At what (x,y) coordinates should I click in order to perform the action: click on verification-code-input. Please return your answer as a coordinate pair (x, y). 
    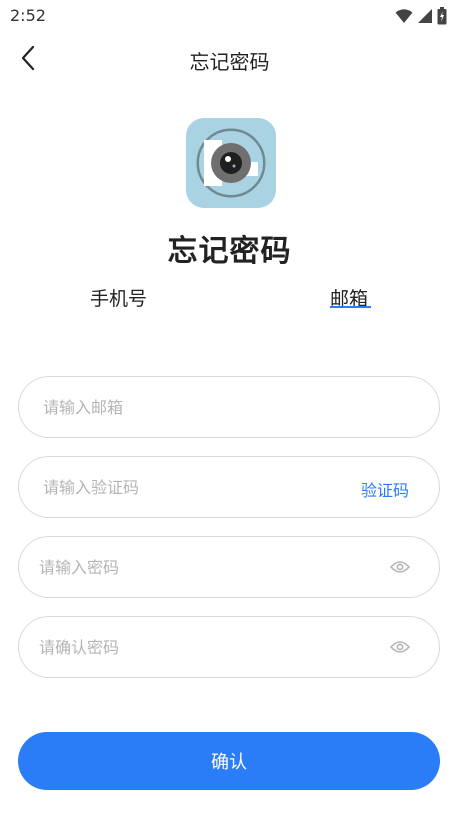
    Looking at the image, I should click on (193, 487).